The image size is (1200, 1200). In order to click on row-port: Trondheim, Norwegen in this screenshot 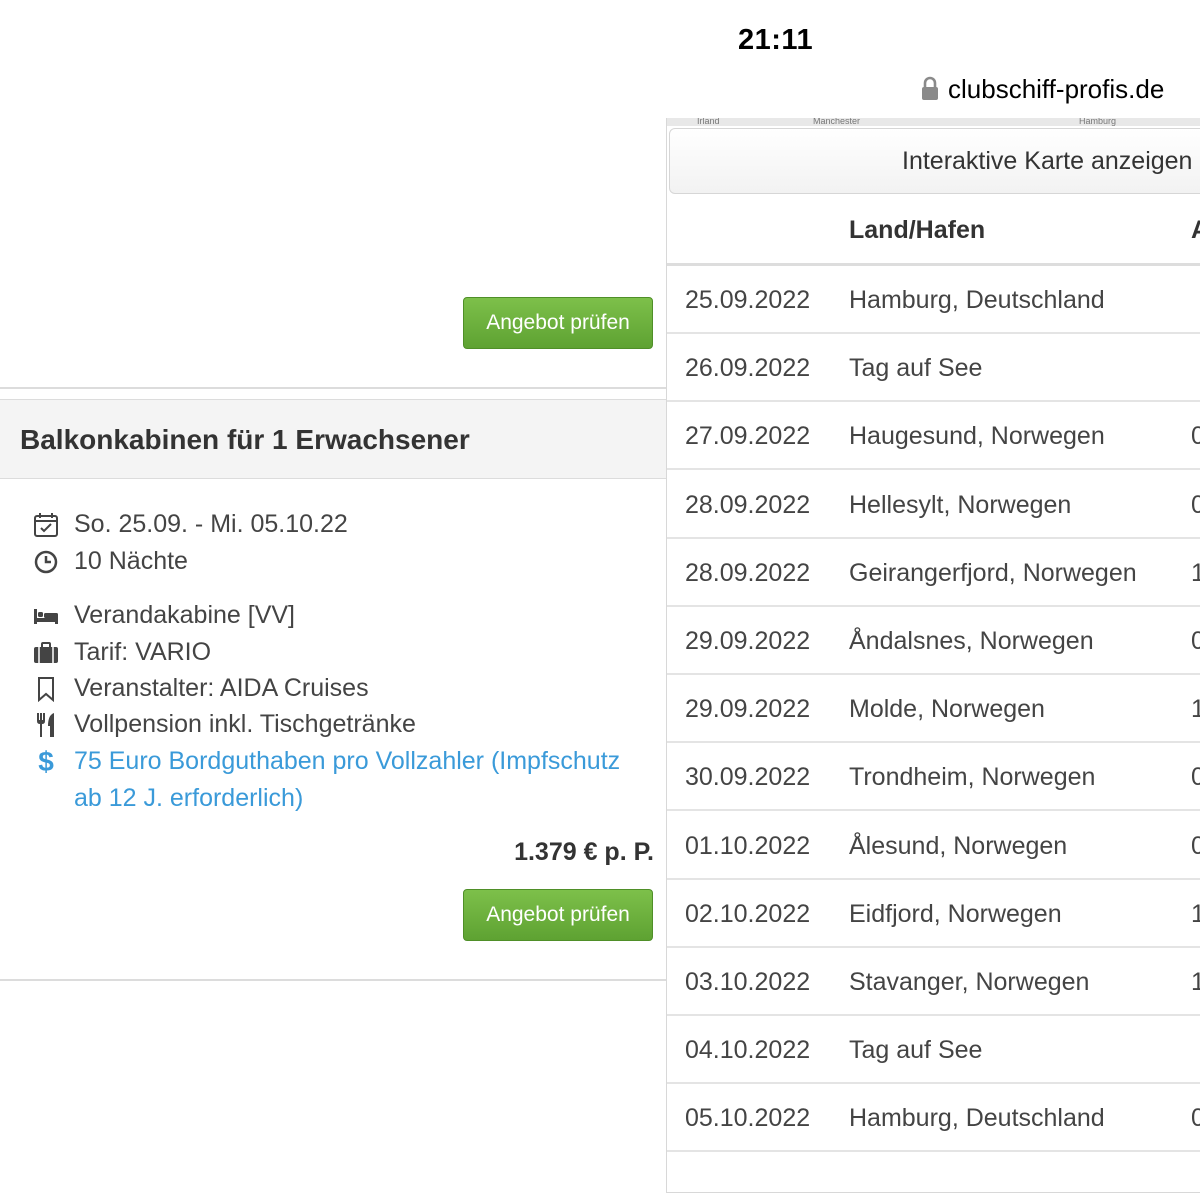, I will do `click(972, 777)`.